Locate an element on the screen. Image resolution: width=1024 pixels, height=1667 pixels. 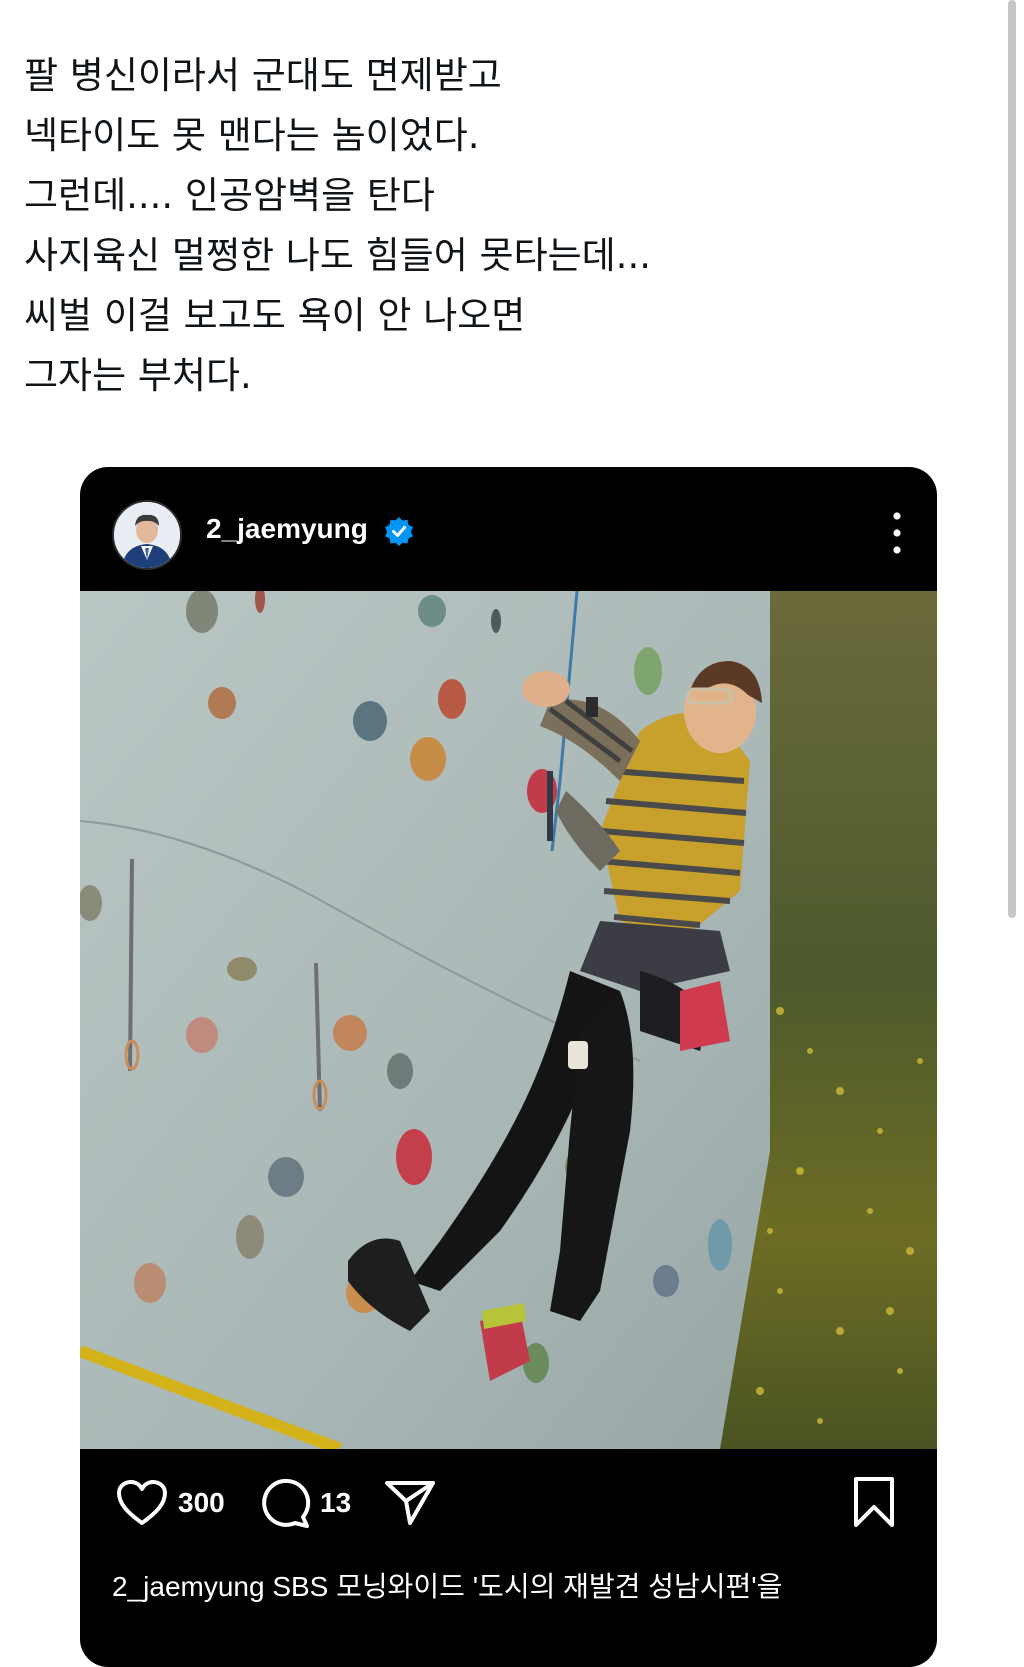
comments-count: 13 is located at coordinates (336, 1502).